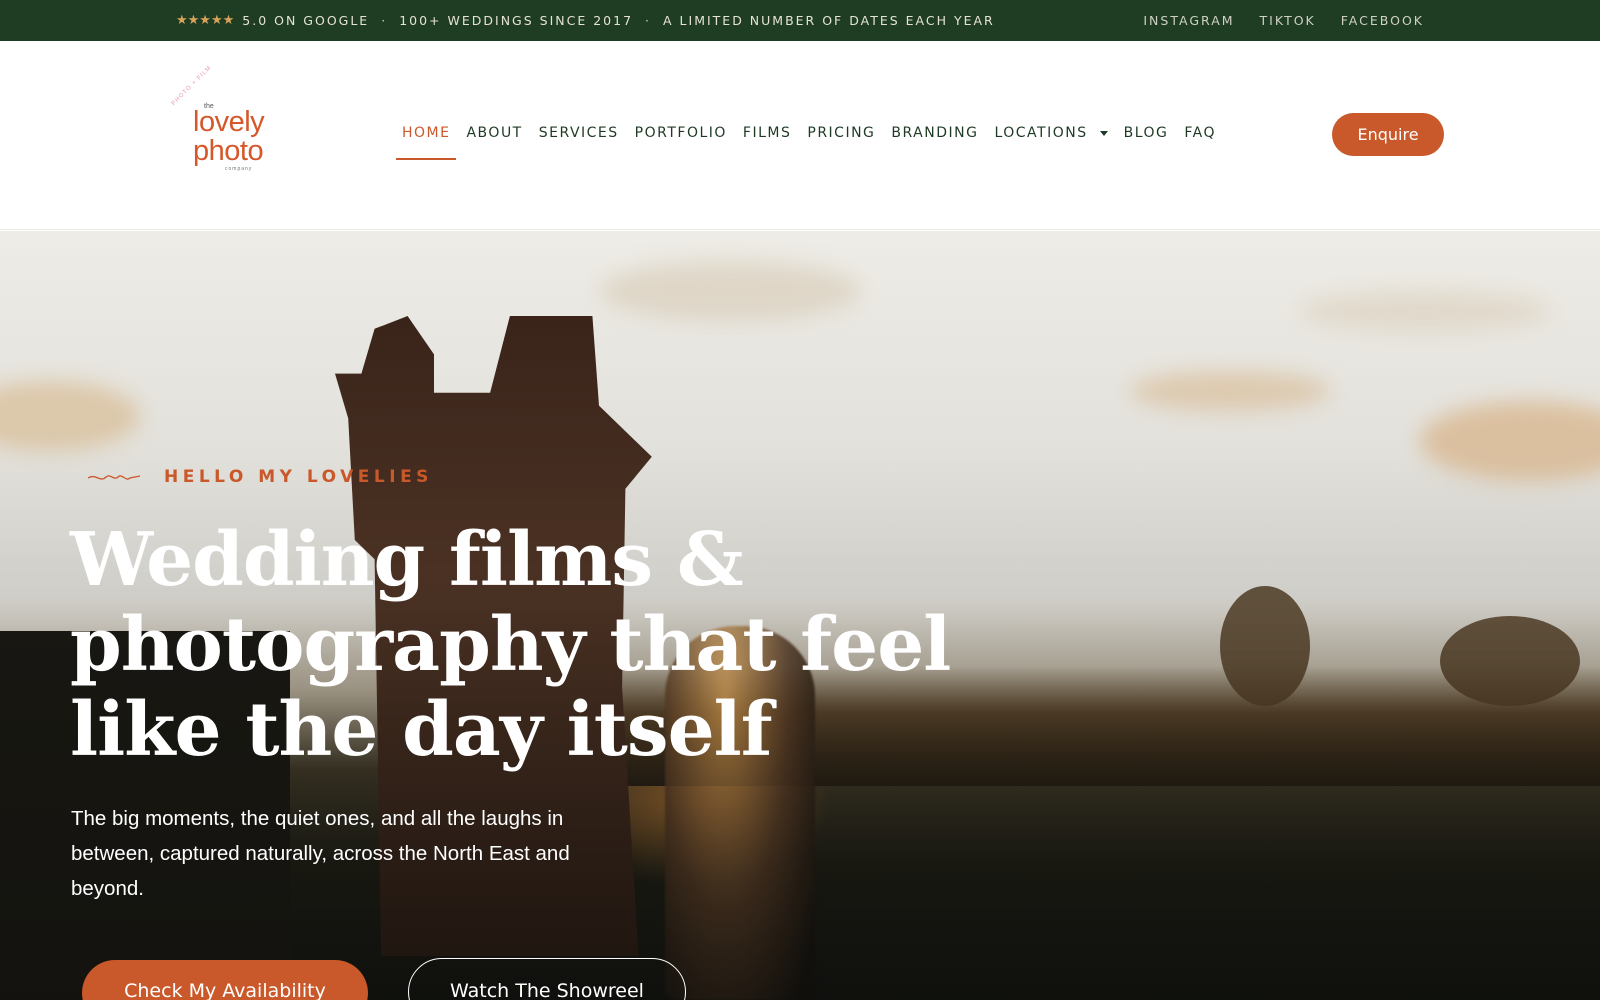 This screenshot has height=1000, width=1600. I want to click on star-icon: ★★★★★, so click(205, 20).